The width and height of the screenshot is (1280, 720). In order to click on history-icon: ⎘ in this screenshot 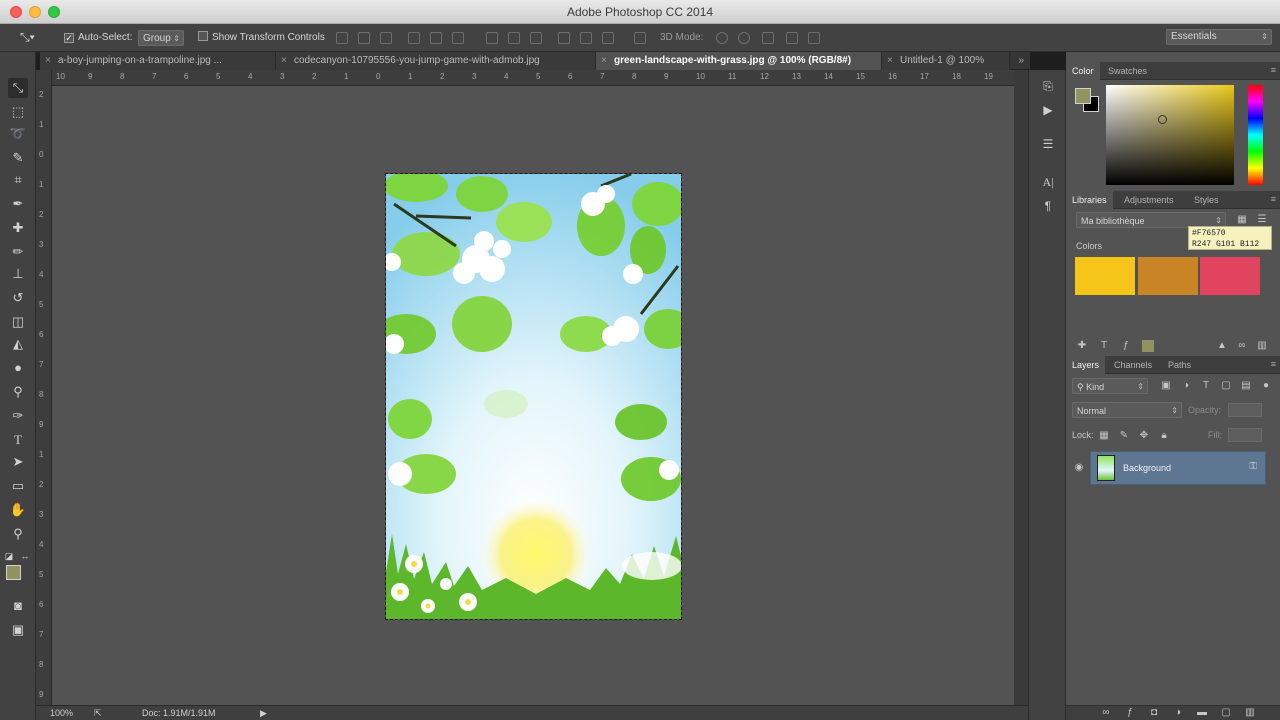, I will do `click(1048, 86)`.